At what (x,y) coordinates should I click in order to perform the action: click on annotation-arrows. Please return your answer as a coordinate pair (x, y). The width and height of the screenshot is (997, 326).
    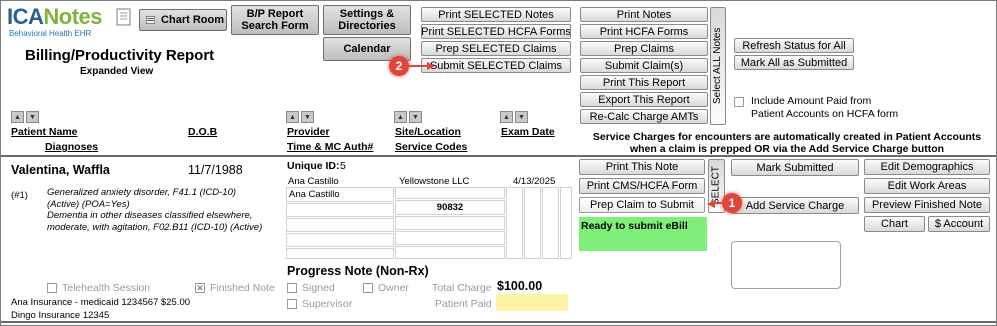
    Looking at the image, I should click on (567, 135).